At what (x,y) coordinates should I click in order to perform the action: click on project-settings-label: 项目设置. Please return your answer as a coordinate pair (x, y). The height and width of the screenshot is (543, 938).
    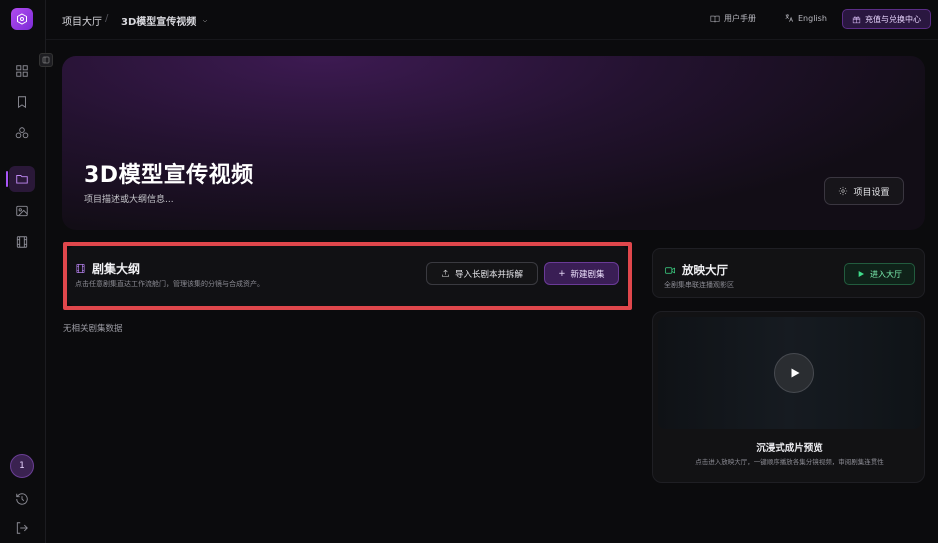
    Looking at the image, I should click on (871, 192).